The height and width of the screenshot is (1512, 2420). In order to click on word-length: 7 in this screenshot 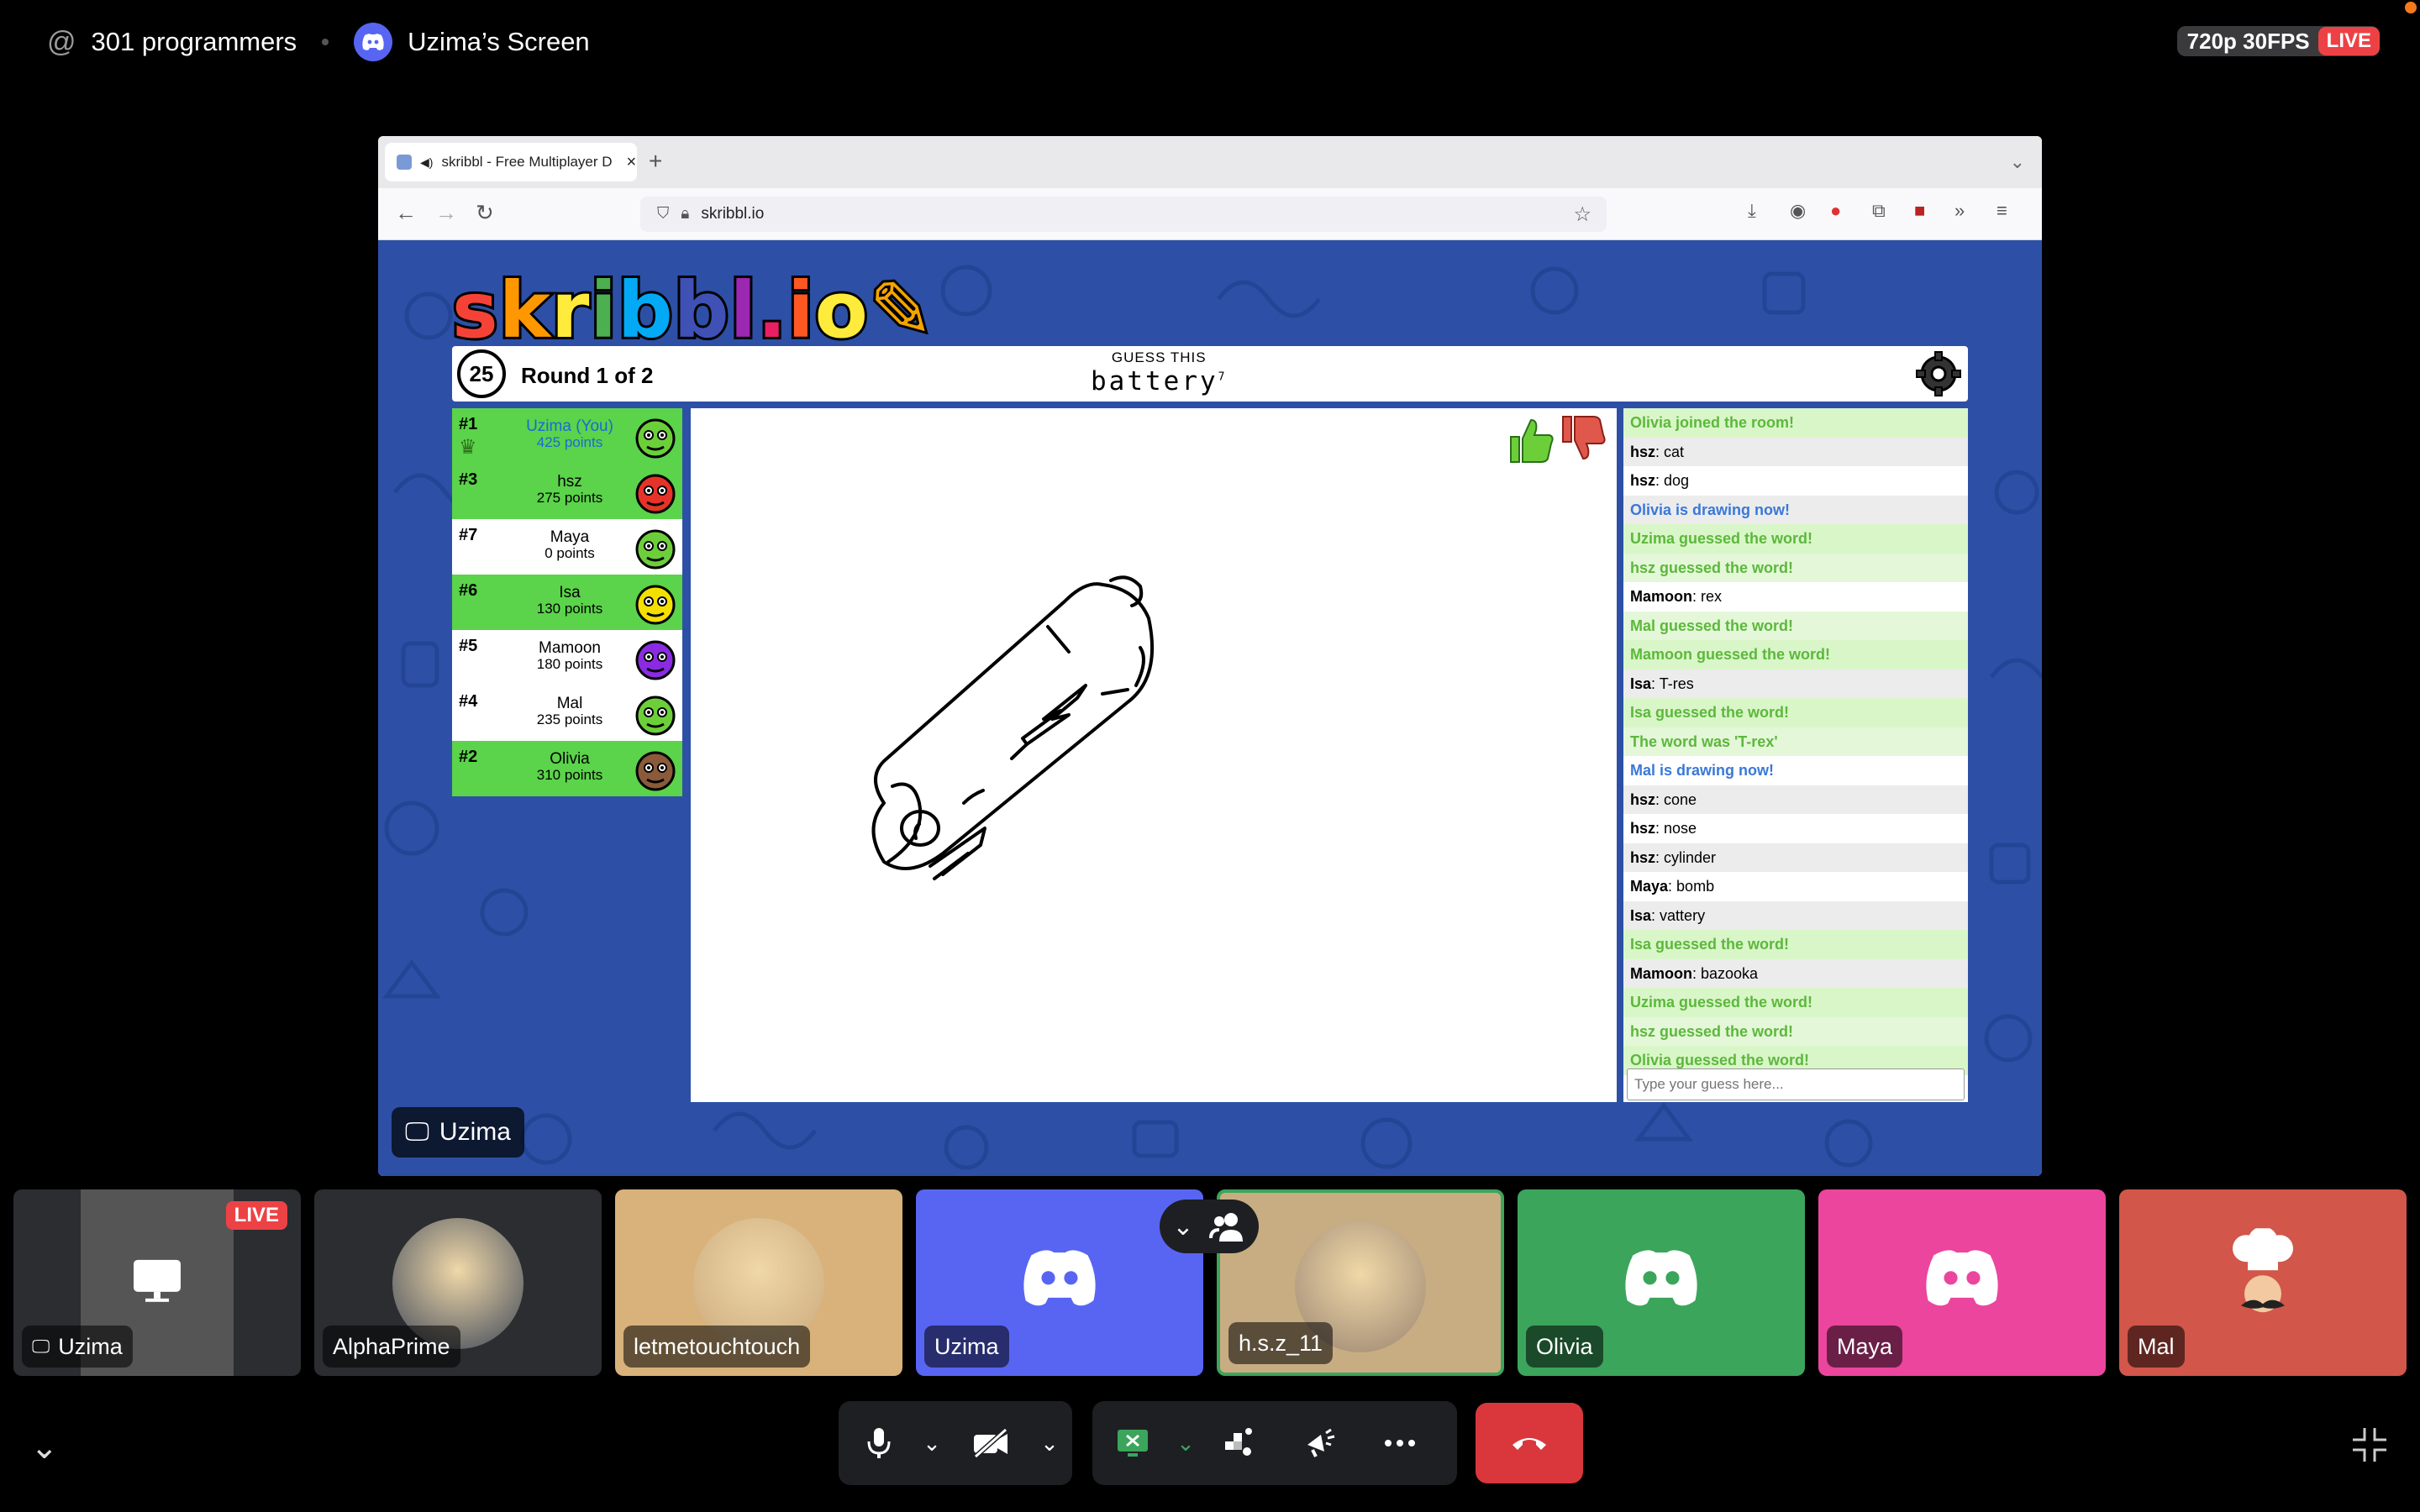, I will do `click(1223, 377)`.